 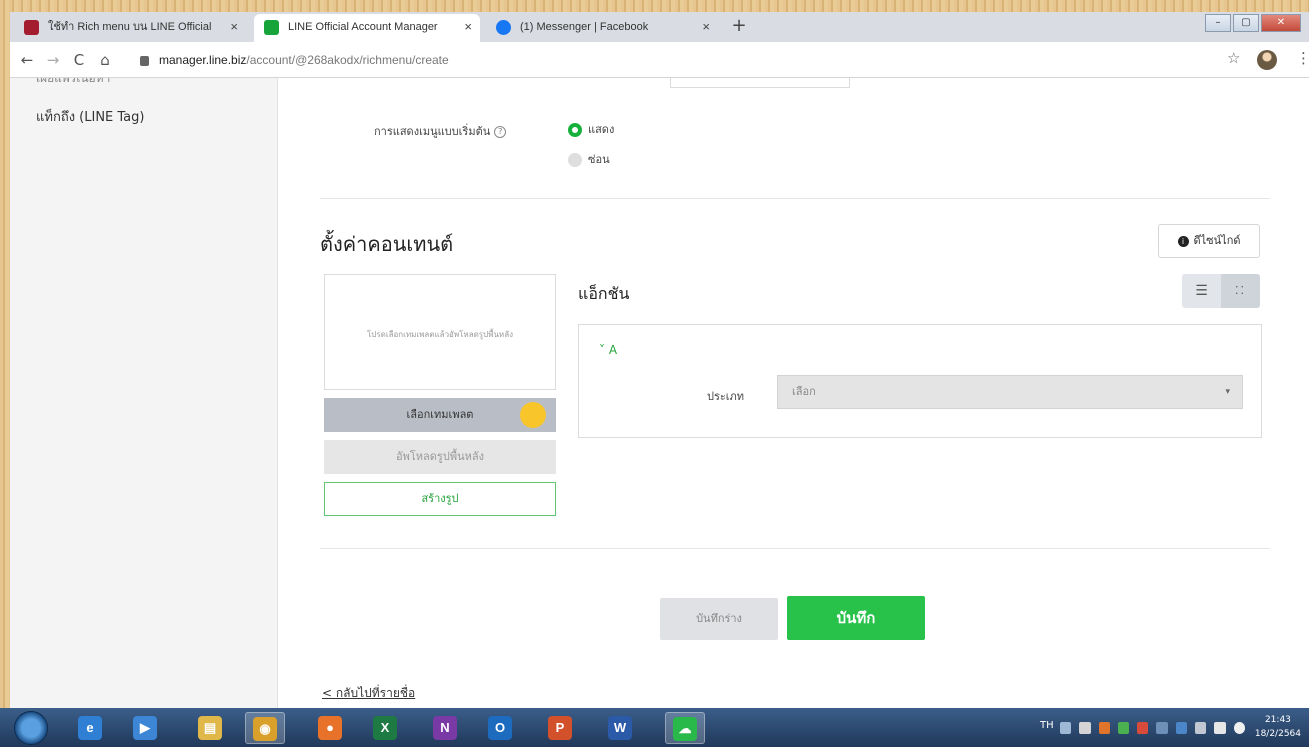 What do you see at coordinates (591, 129) in the screenshot?
I see `radio-show: แสดง` at bounding box center [591, 129].